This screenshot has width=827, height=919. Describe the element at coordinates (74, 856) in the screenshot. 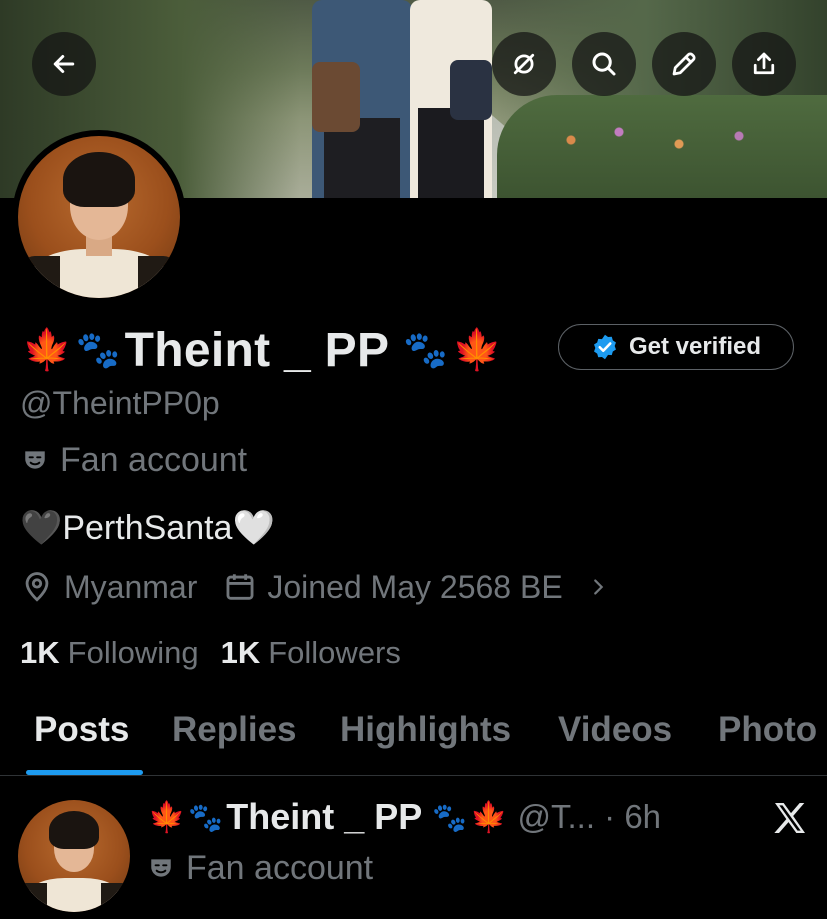

I see `post-avatar` at that location.